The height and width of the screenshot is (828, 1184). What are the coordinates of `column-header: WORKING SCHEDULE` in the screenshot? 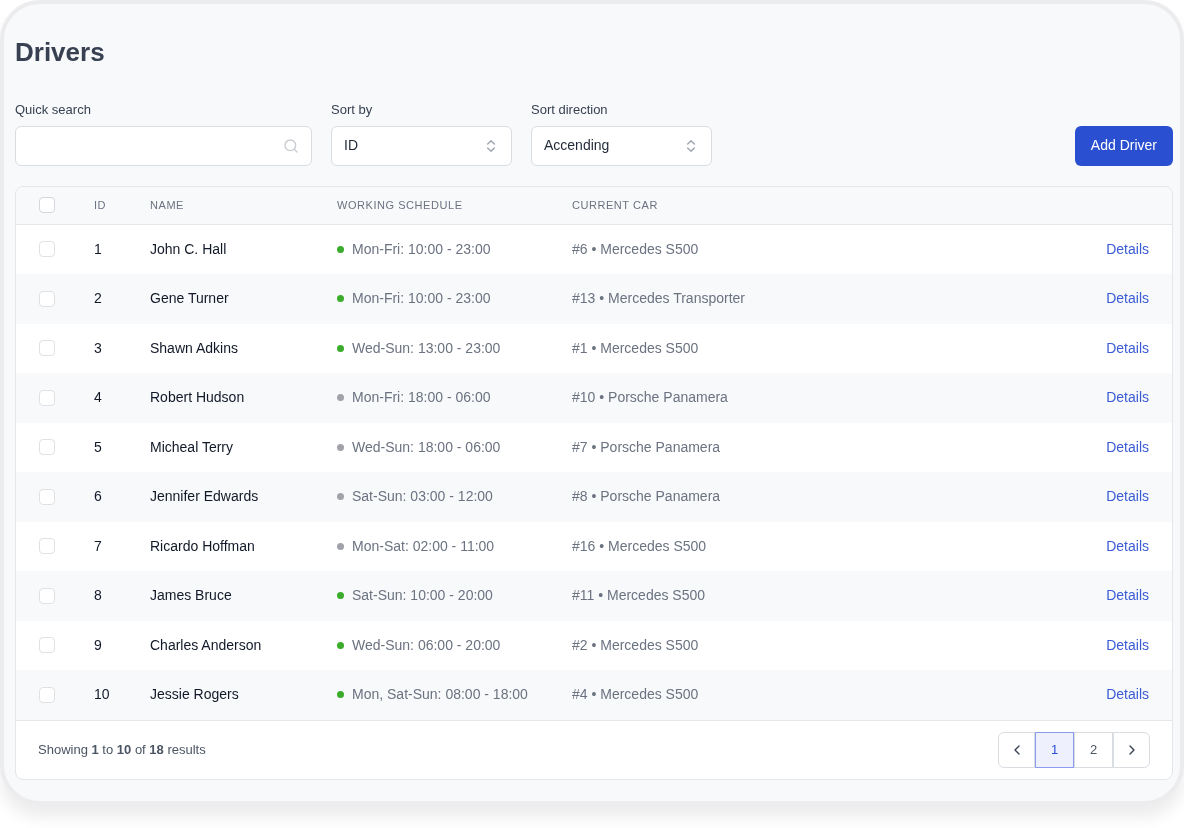 It's located at (400, 205).